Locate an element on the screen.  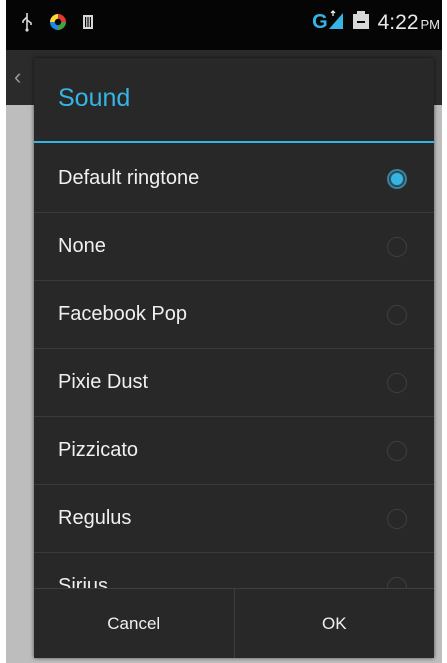
ok-button: OK is located at coordinates (334, 623).